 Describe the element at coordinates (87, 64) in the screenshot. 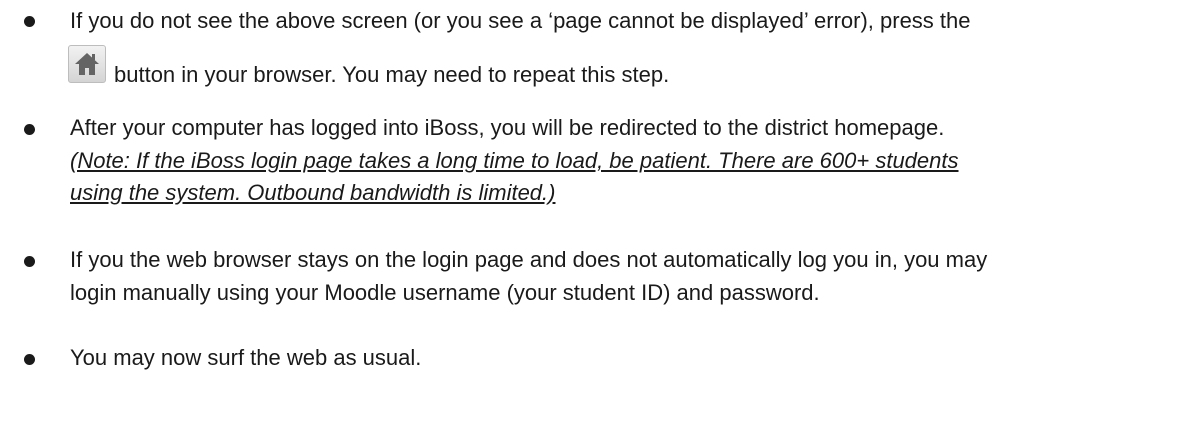

I see `home-icon` at that location.